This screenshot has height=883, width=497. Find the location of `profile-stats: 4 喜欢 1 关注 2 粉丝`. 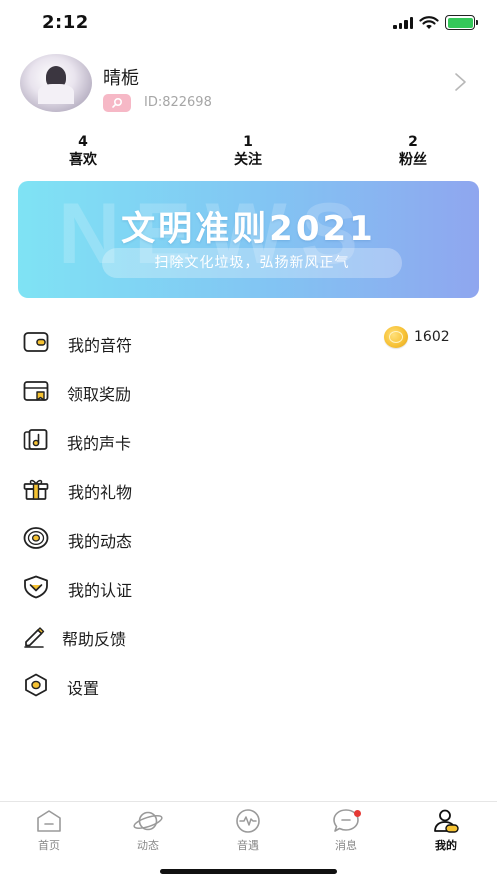

profile-stats: 4 喜欢 1 关注 2 粉丝 is located at coordinates (248, 153).